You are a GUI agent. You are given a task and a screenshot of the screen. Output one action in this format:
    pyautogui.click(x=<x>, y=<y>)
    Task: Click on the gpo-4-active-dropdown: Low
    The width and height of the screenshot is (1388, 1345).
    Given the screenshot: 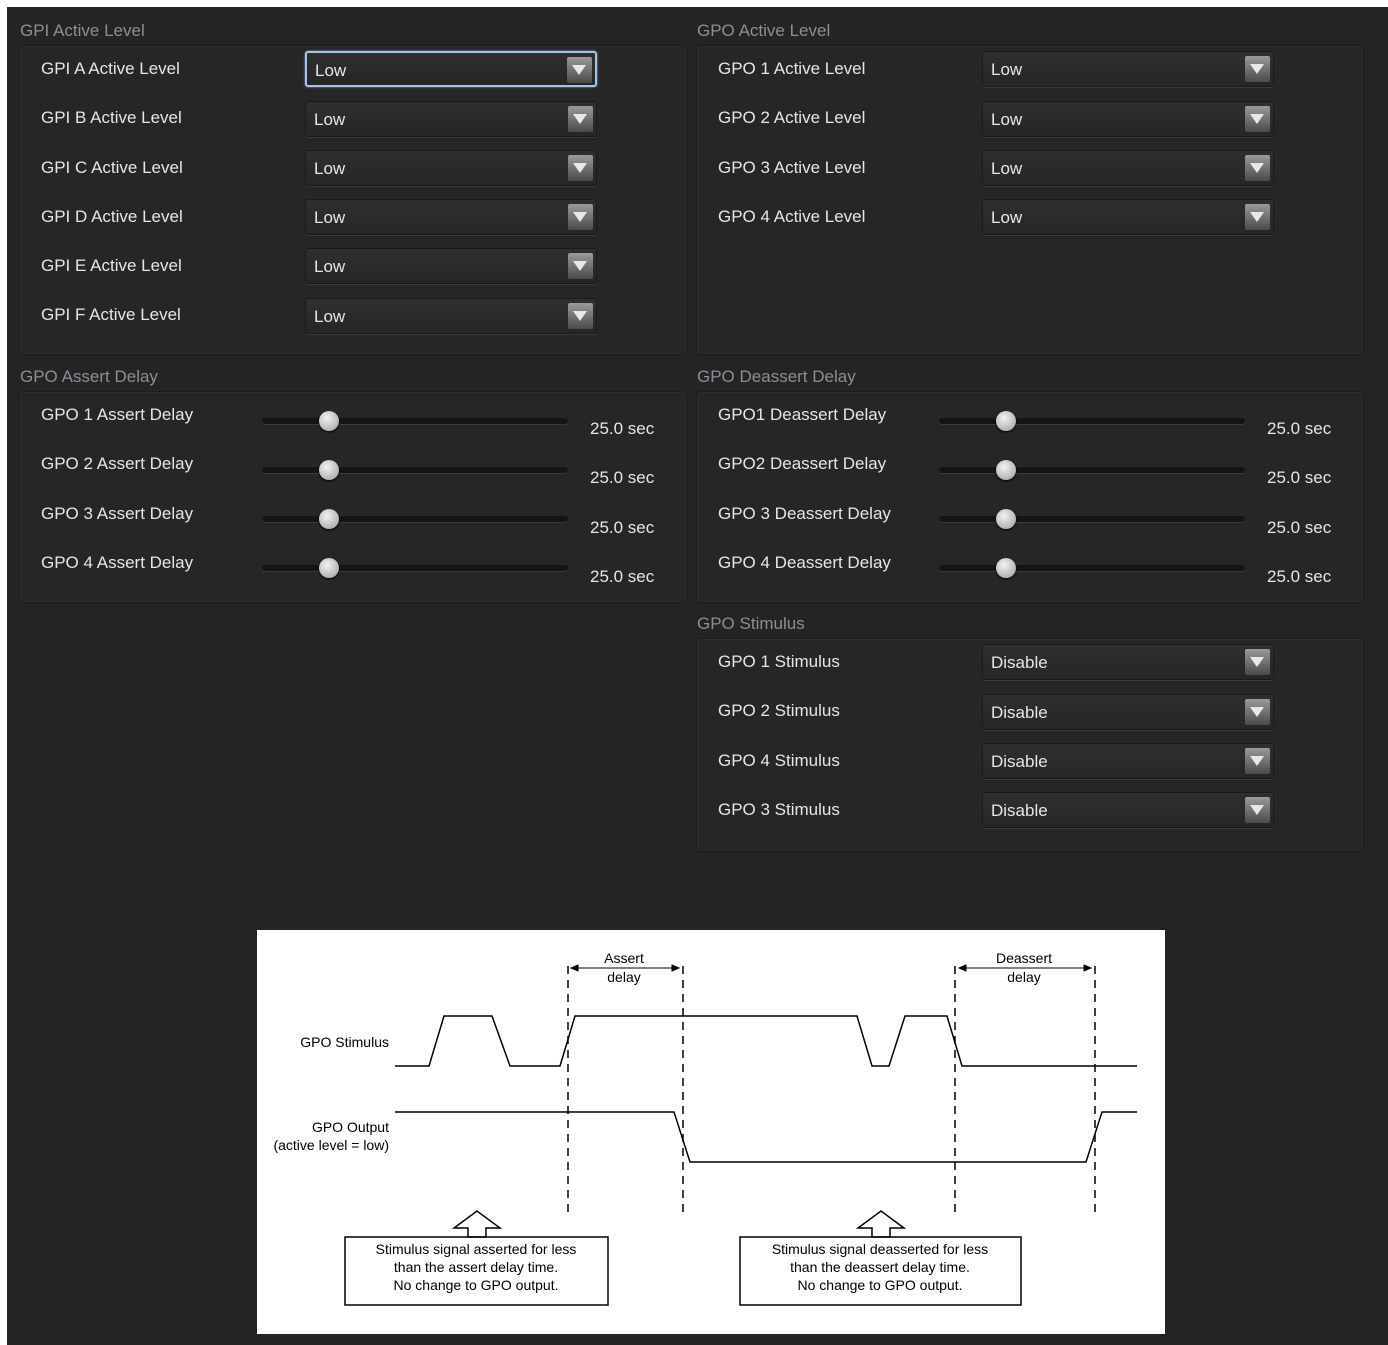 What is the action you would take?
    pyautogui.click(x=1128, y=217)
    